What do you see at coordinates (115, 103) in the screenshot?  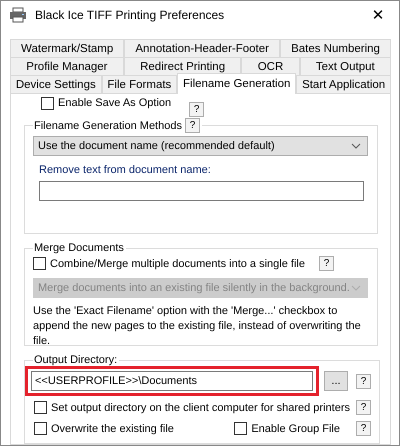 I see `checkbox-label: Enable Save As Option` at bounding box center [115, 103].